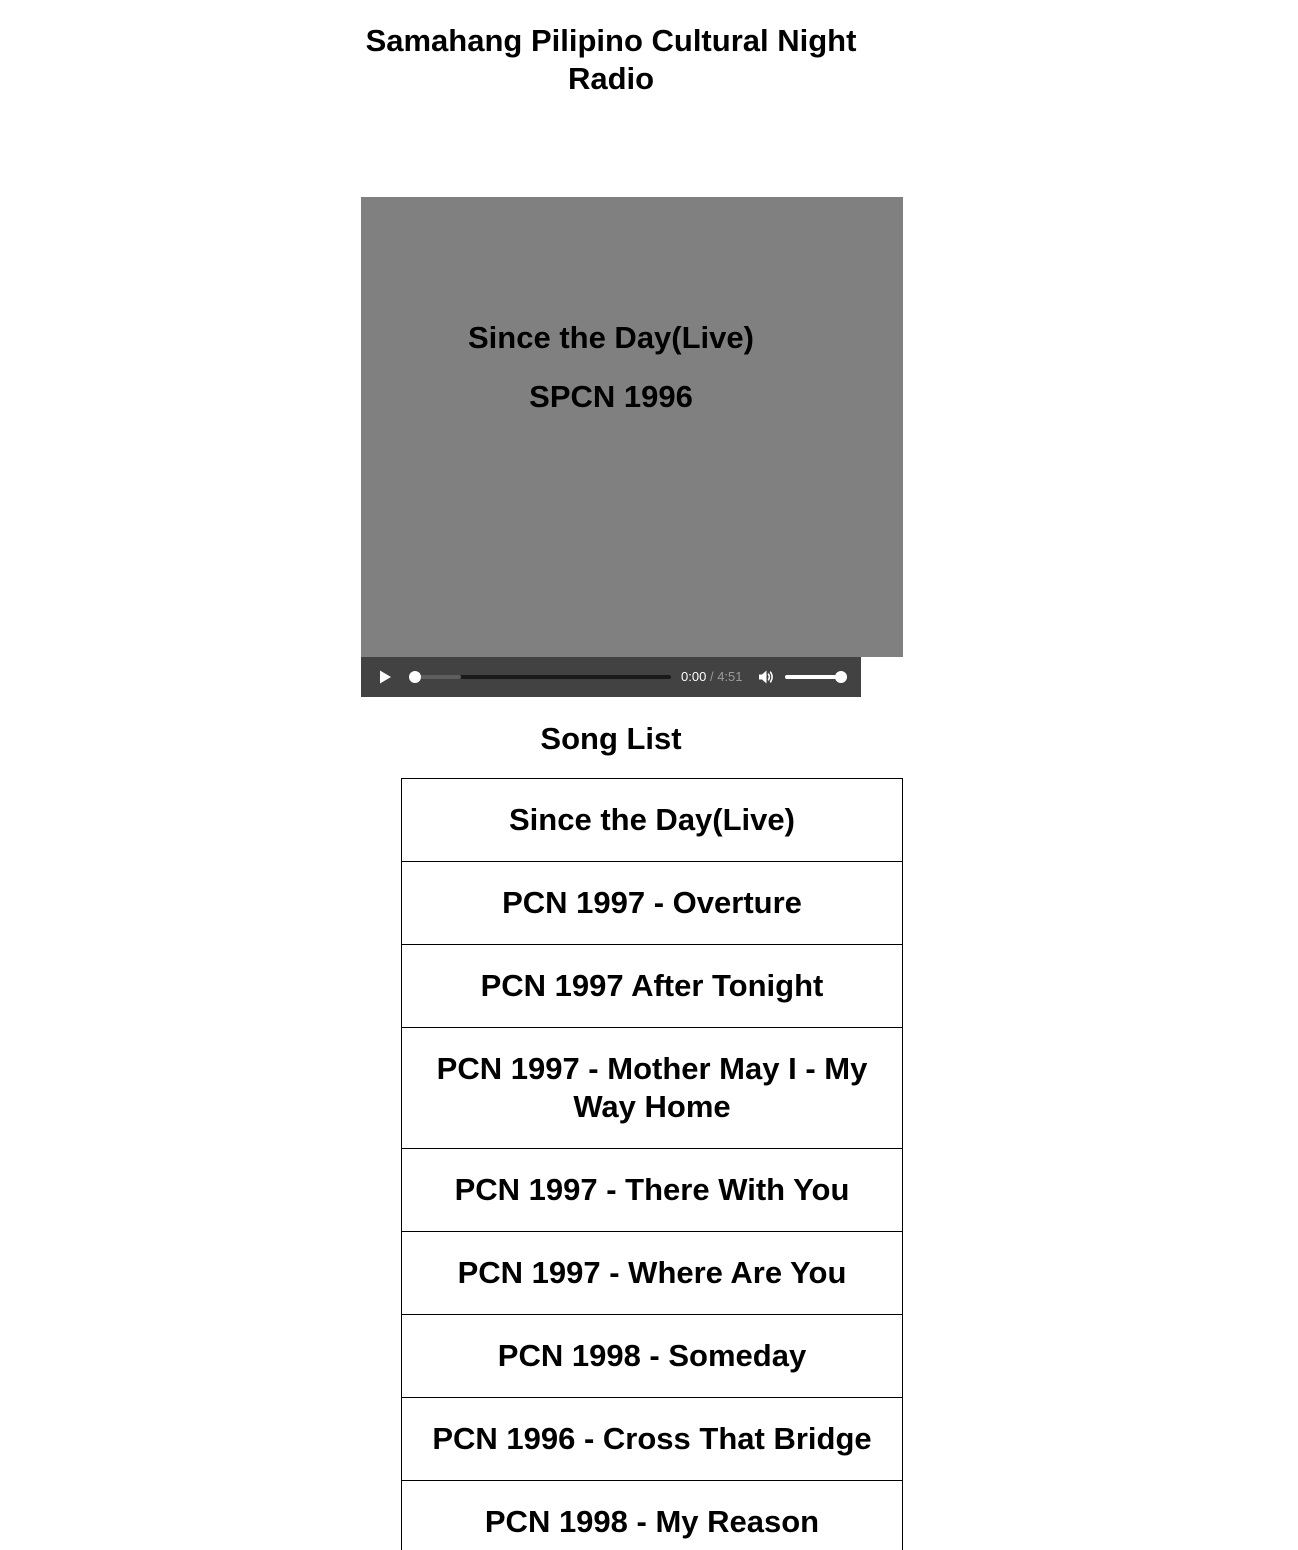  Describe the element at coordinates (611, 337) in the screenshot. I see `now-playing-title: Since the Day(Live)` at that location.